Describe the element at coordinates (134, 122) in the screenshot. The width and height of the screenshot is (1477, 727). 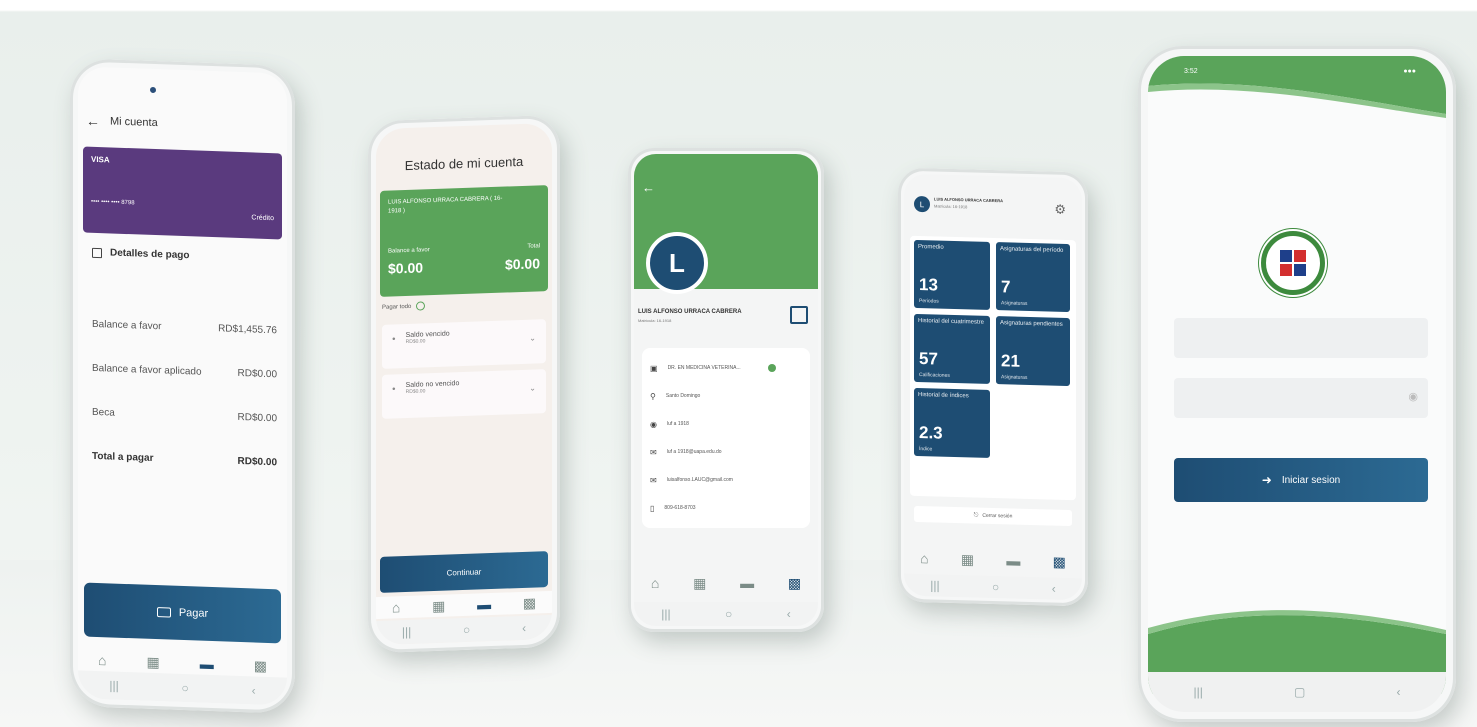
I see `page-title: Mi cuenta` at that location.